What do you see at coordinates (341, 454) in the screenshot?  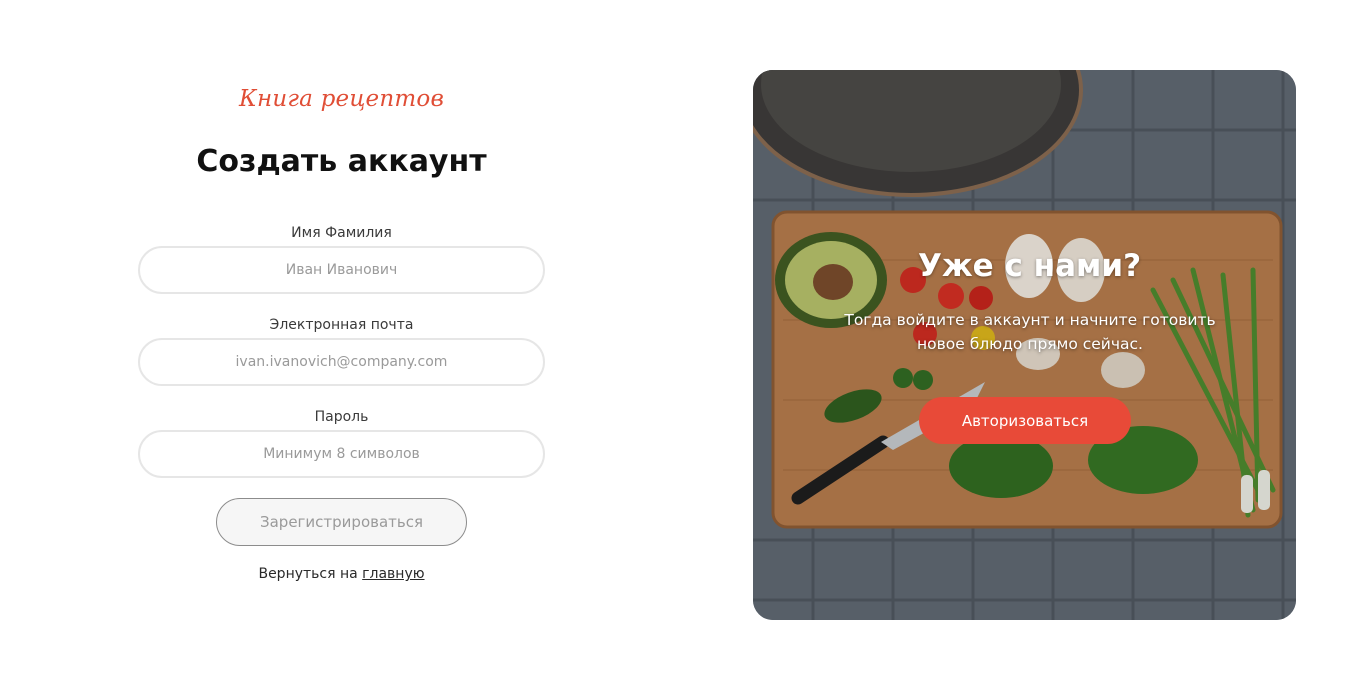 I see `password-field` at bounding box center [341, 454].